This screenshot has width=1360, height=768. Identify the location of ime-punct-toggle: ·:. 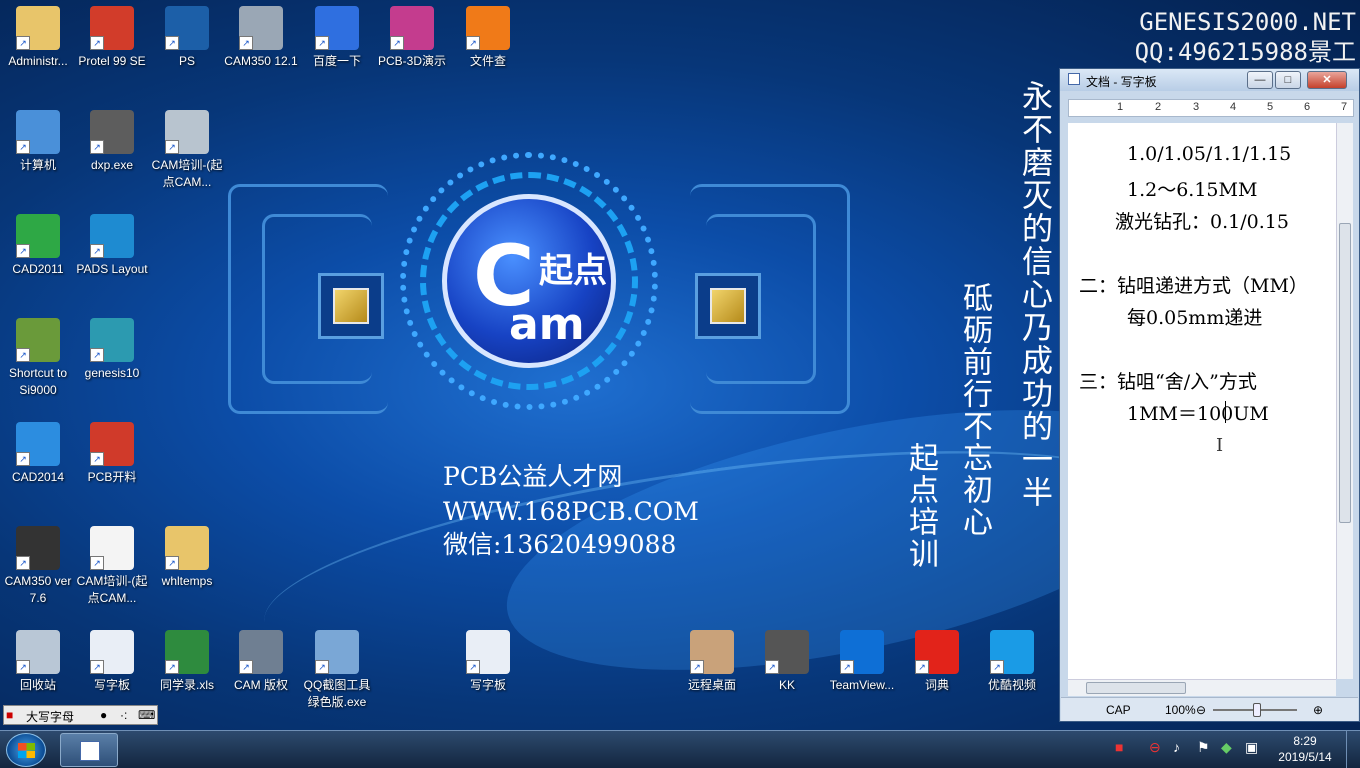
(123, 715).